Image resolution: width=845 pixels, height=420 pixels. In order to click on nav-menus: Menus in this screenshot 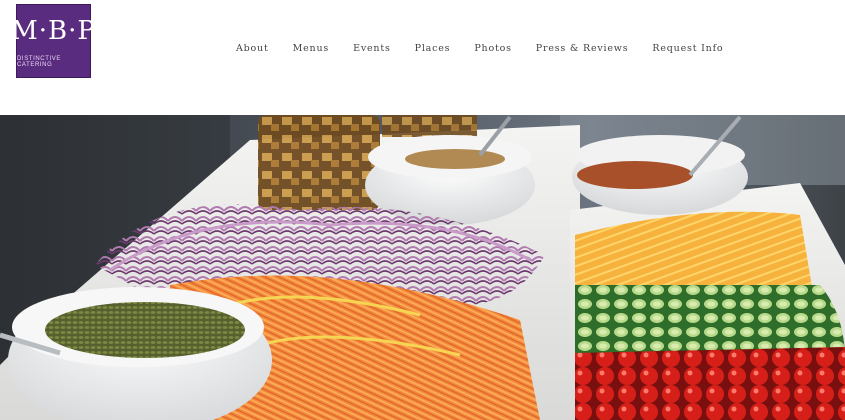, I will do `click(311, 49)`.